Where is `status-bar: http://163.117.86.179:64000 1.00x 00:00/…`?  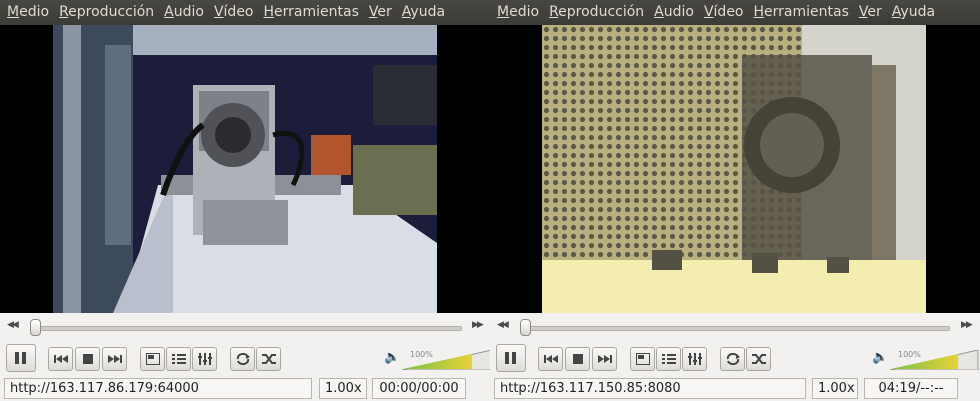
status-bar: http://163.117.86.179:64000 1.00x 00:00/… is located at coordinates (245, 389).